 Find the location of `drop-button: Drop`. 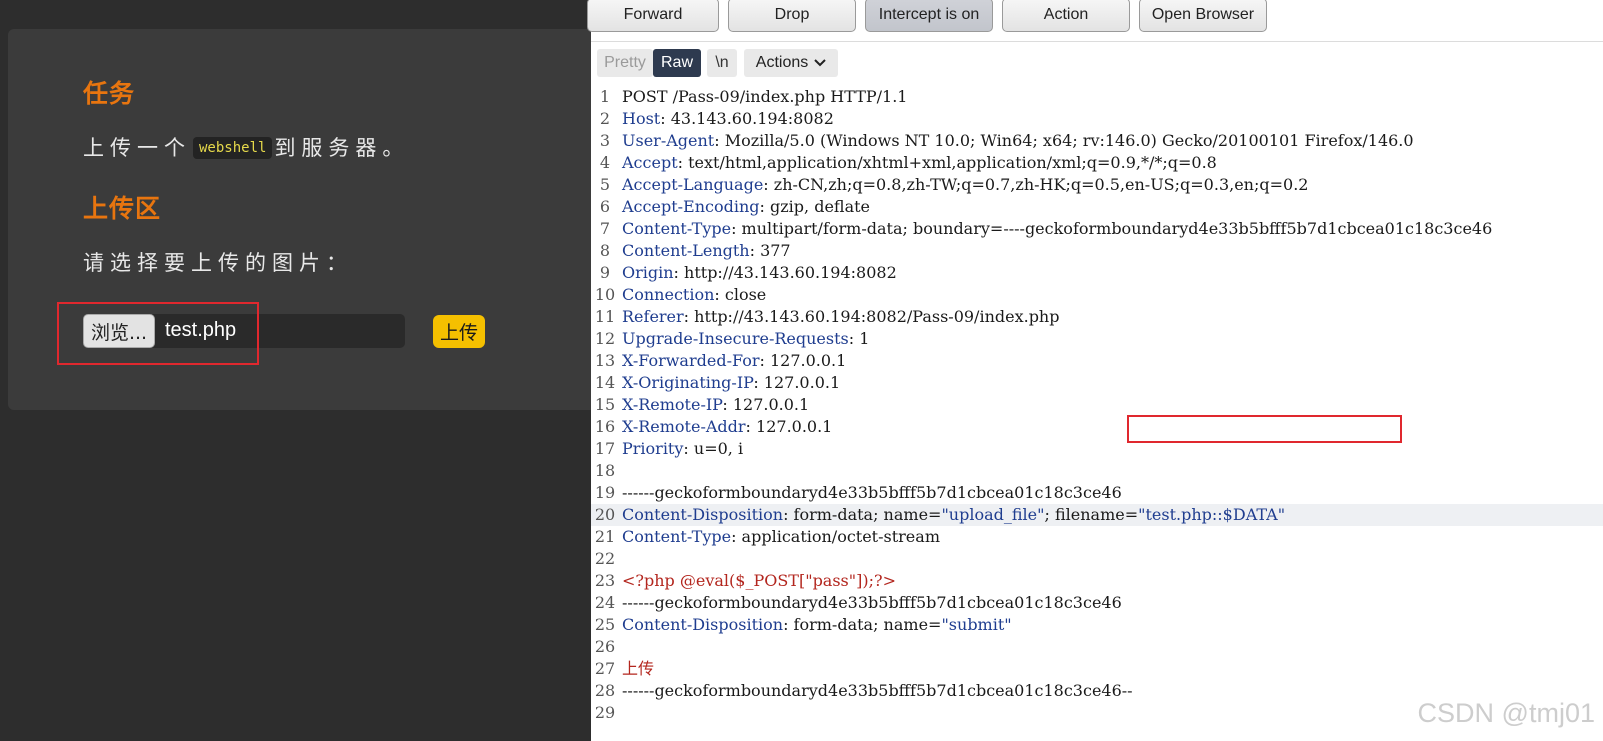

drop-button: Drop is located at coordinates (792, 16).